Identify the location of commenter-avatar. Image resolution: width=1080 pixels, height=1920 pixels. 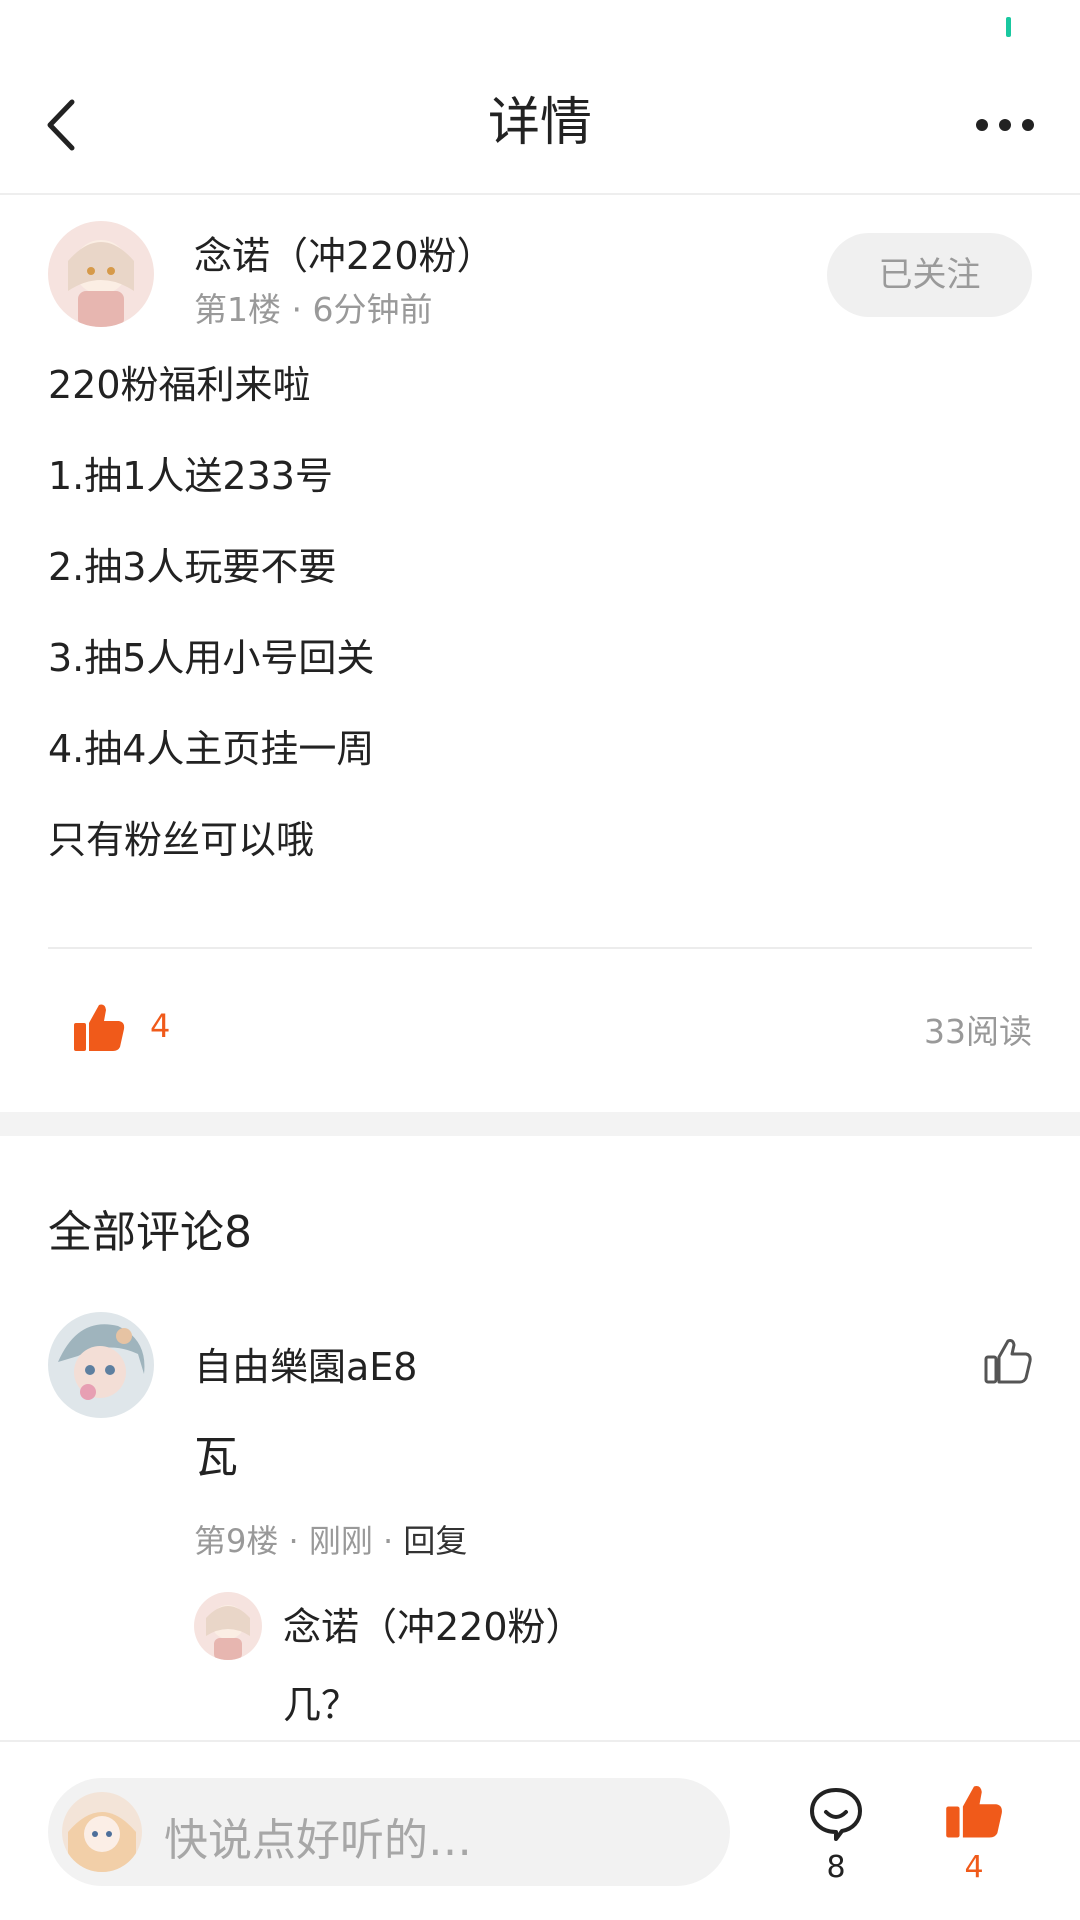
(101, 1365).